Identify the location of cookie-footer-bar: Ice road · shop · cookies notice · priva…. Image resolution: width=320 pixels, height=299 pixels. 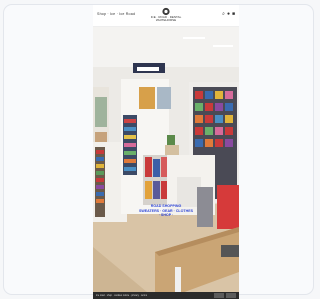
(166, 295).